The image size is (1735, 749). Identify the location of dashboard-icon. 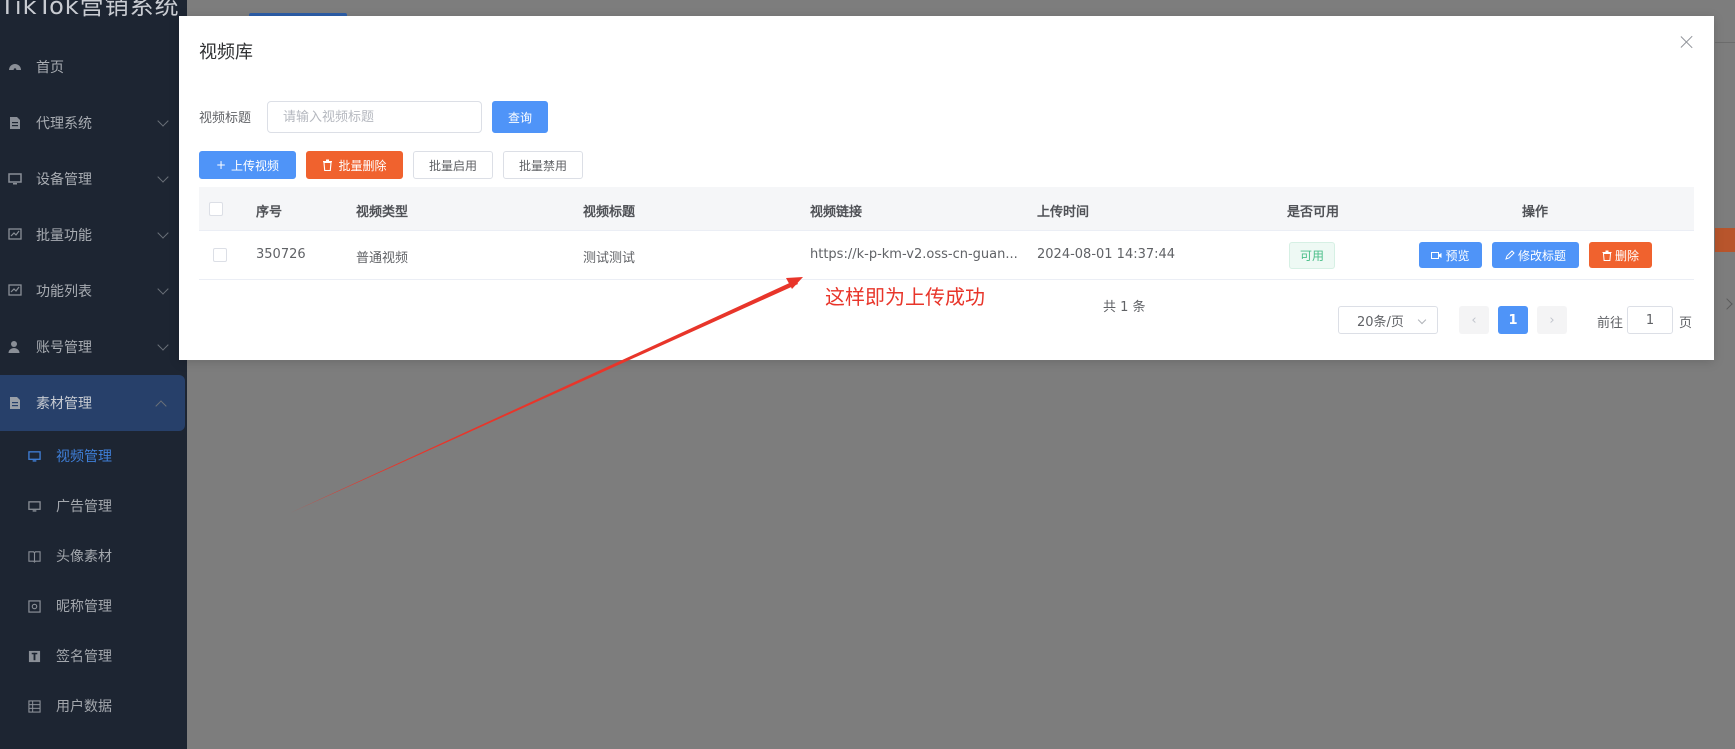
(15, 67).